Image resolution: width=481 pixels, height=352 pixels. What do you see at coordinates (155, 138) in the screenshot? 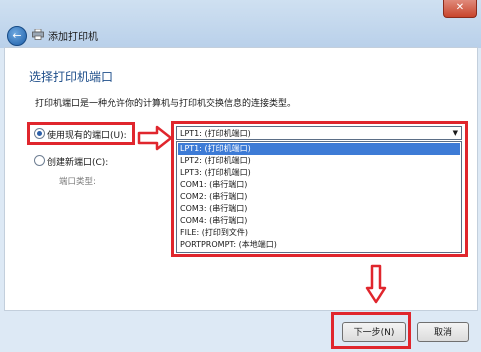
I see `annotation-arrow-right-icon` at bounding box center [155, 138].